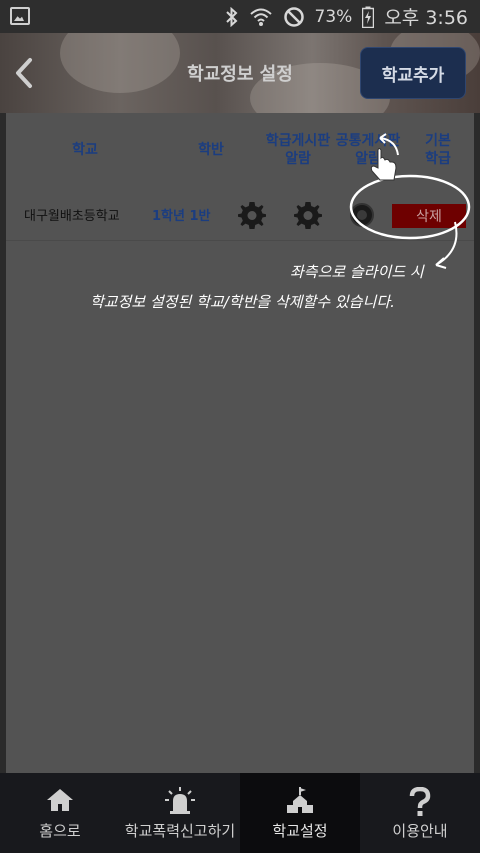 The image size is (480, 853). Describe the element at coordinates (300, 831) in the screenshot. I see `tab-school-settings-label: 학교설정` at that location.